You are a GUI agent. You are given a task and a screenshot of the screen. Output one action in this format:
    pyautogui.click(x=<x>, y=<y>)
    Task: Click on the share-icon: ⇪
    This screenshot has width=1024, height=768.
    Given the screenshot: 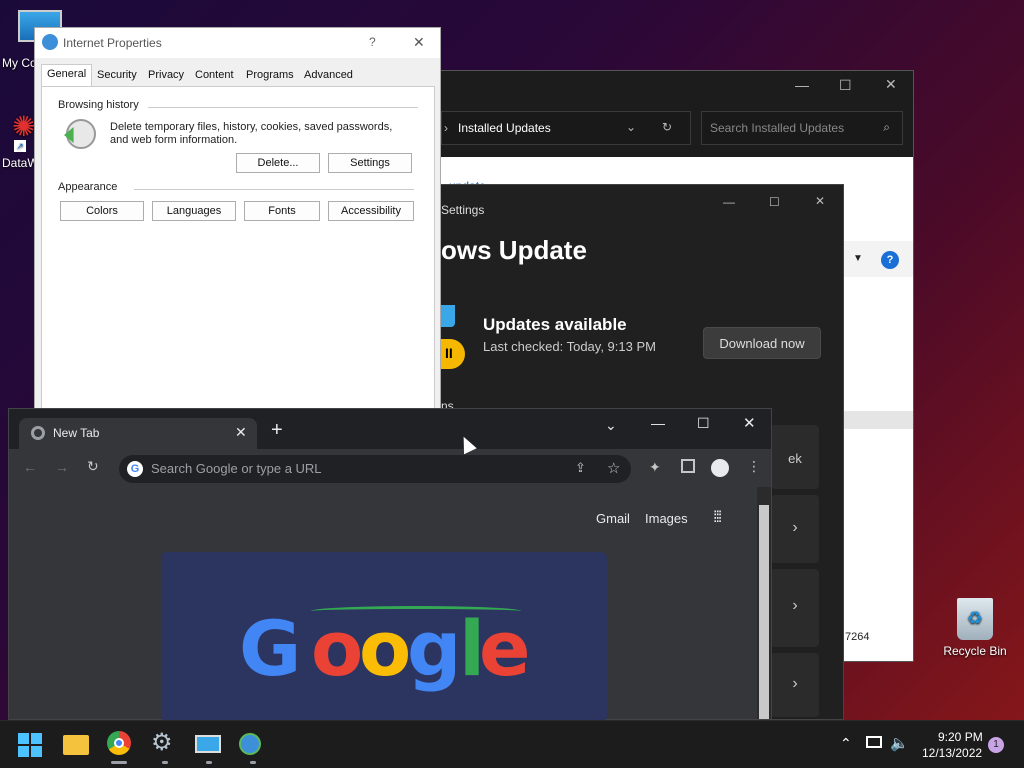 What is the action you would take?
    pyautogui.click(x=580, y=468)
    